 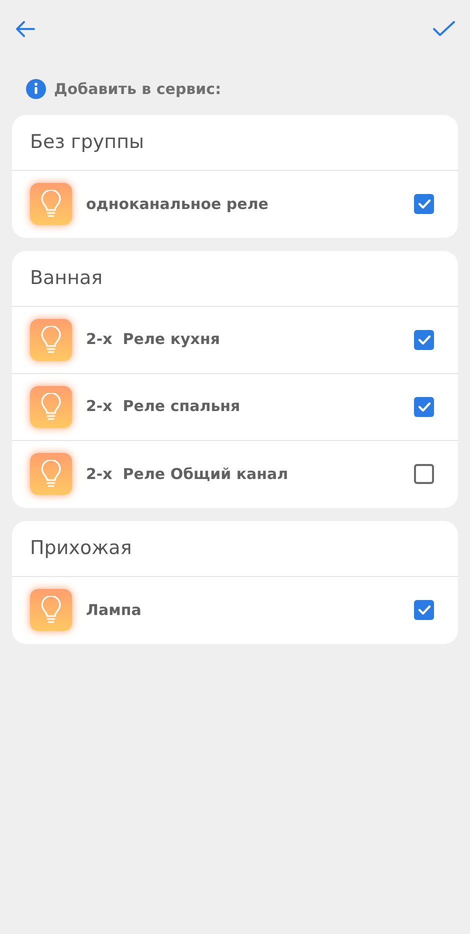 I want to click on group-title: Без группы, so click(x=87, y=142).